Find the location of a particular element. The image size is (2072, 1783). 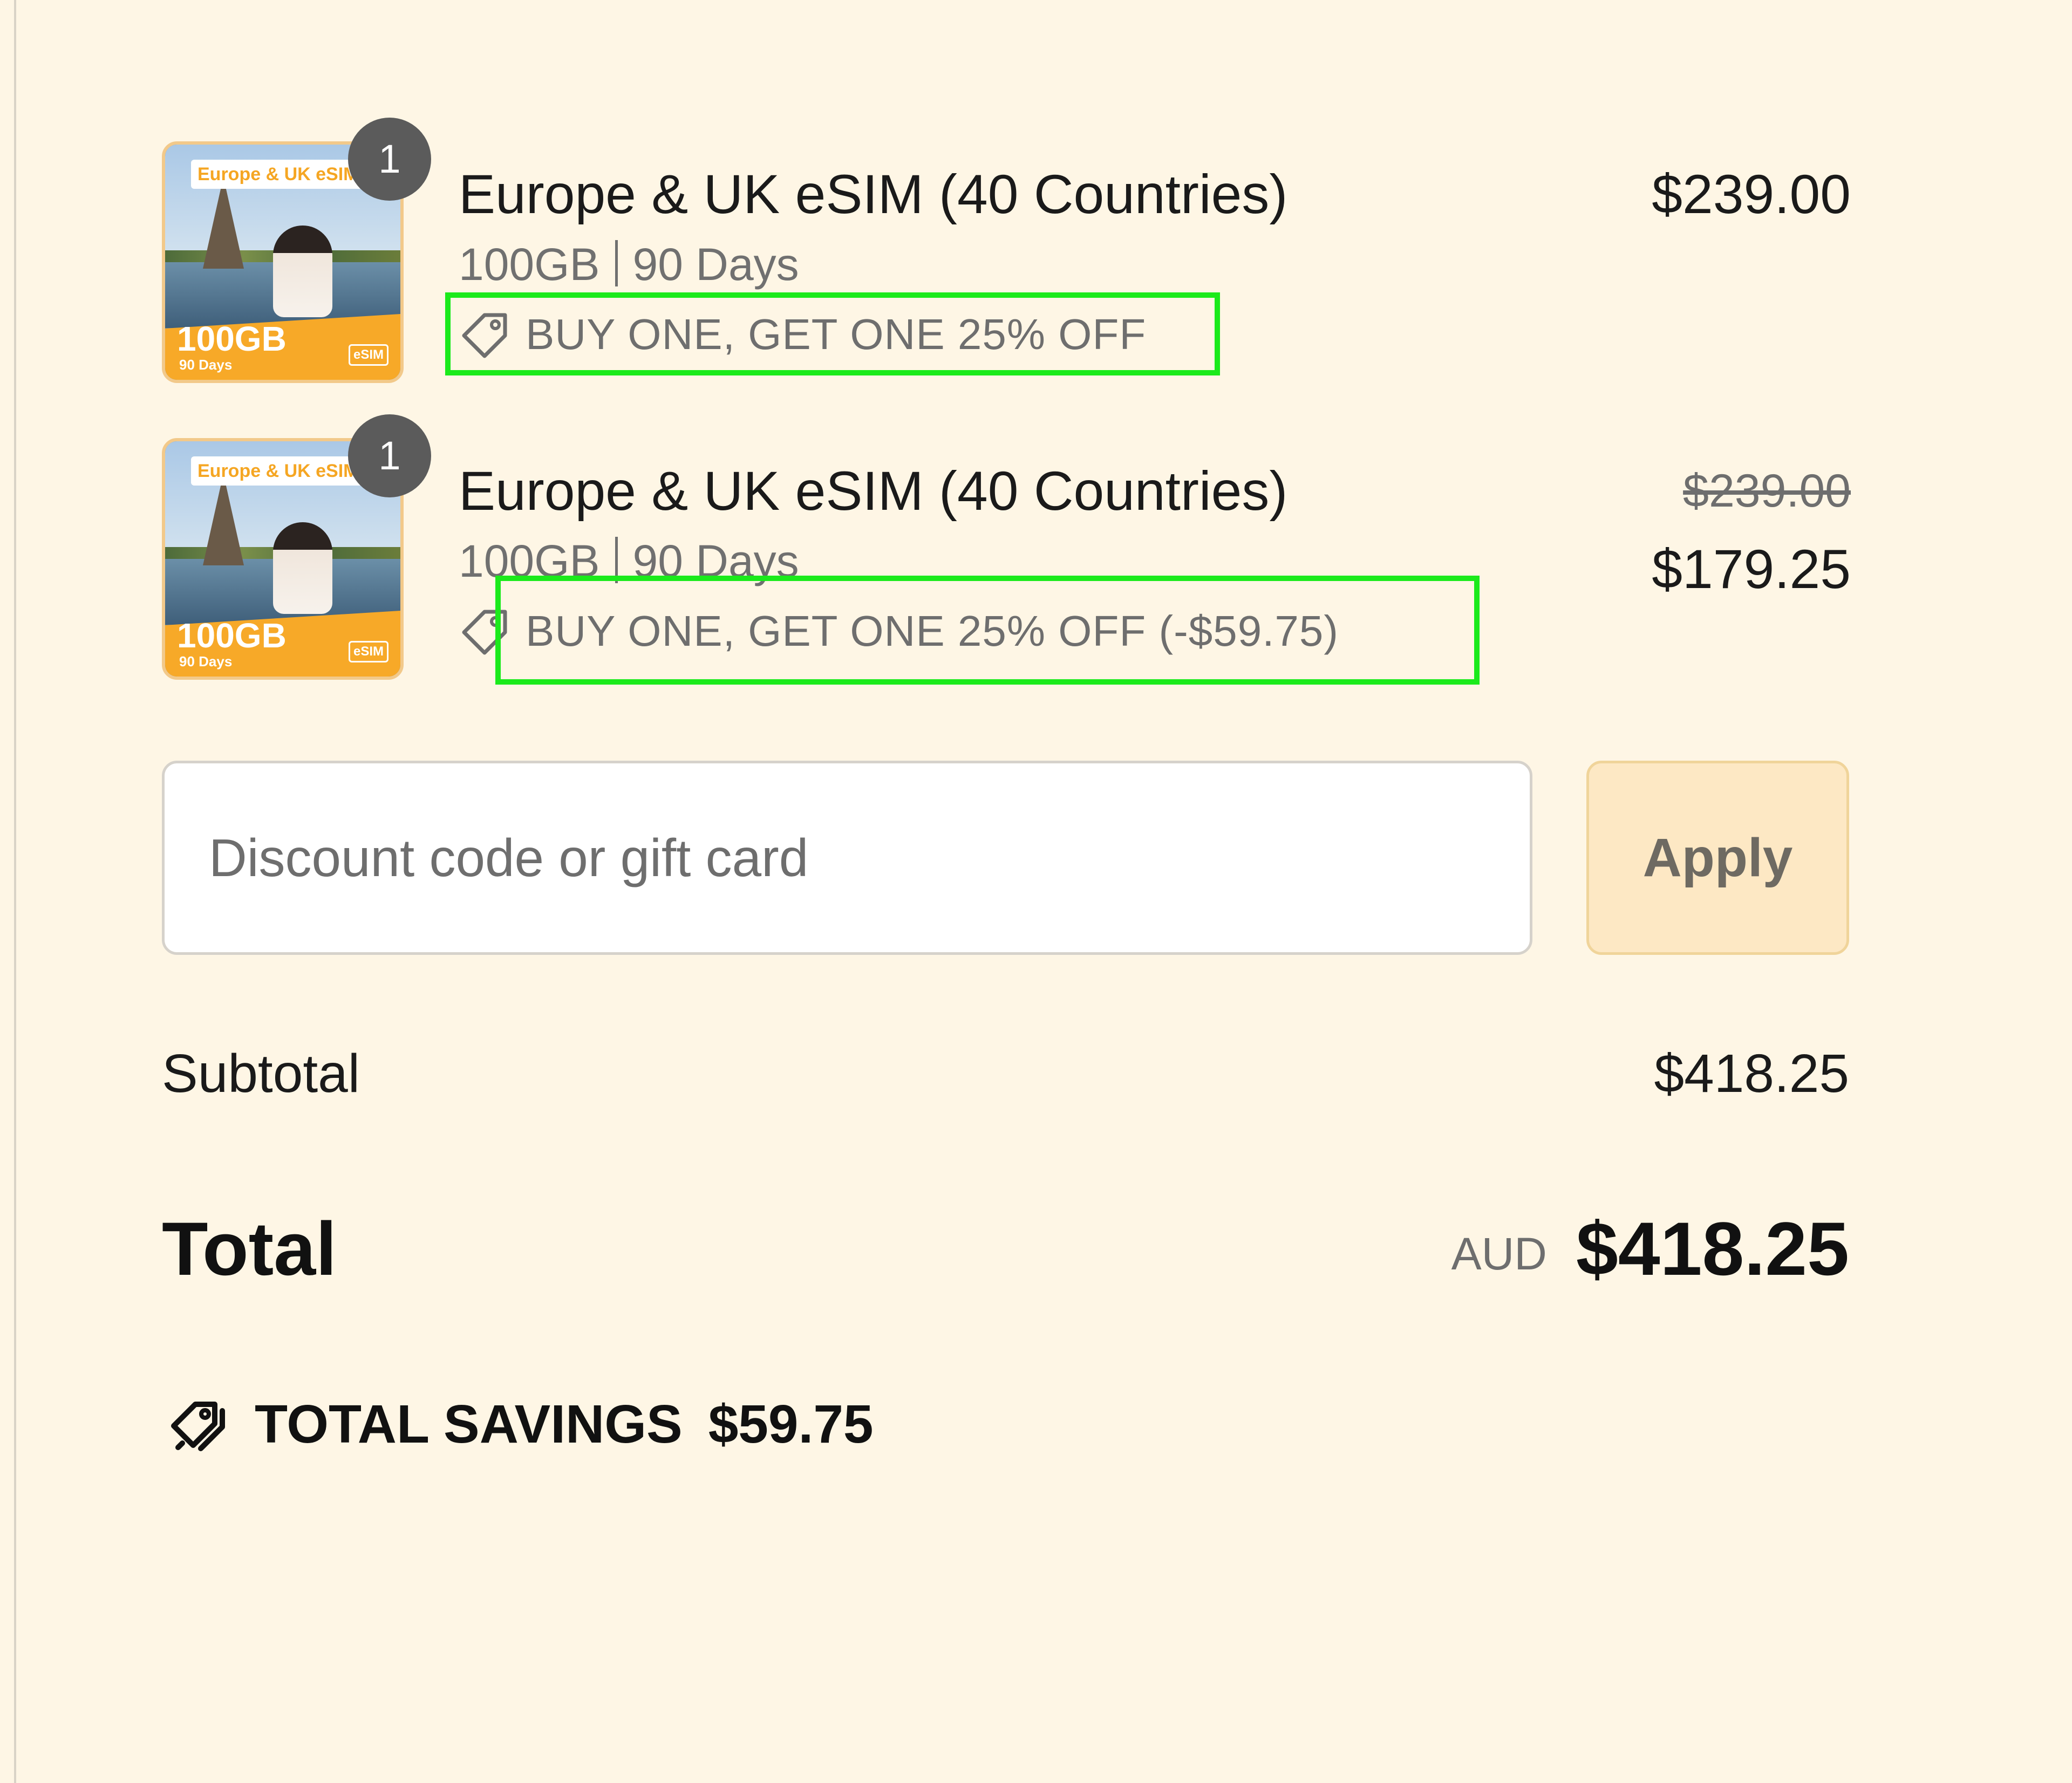

product-variant: 100GB 90 Days is located at coordinates (629, 264).